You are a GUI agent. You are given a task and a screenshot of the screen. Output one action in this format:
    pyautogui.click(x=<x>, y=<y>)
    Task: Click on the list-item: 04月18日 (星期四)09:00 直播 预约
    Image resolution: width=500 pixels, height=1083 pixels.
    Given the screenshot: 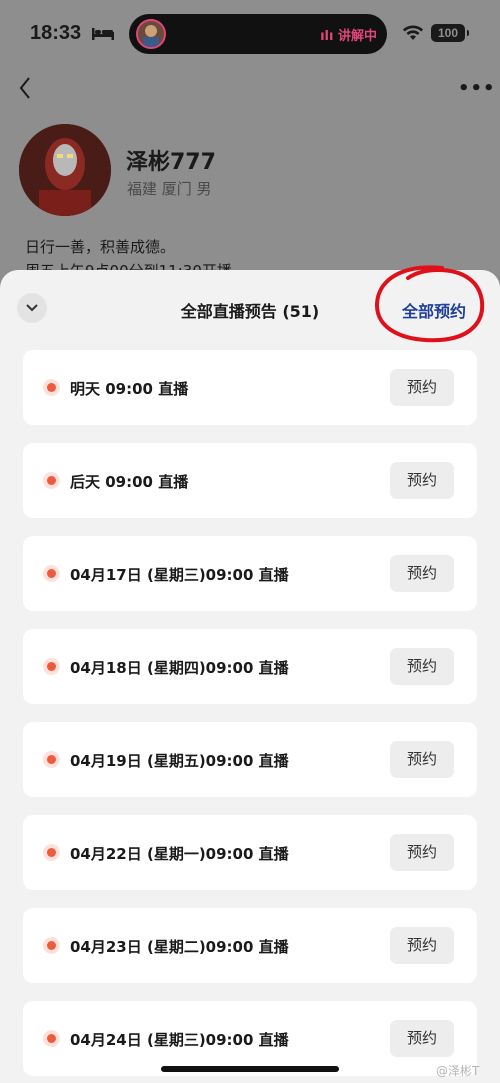 What is the action you would take?
    pyautogui.click(x=250, y=666)
    